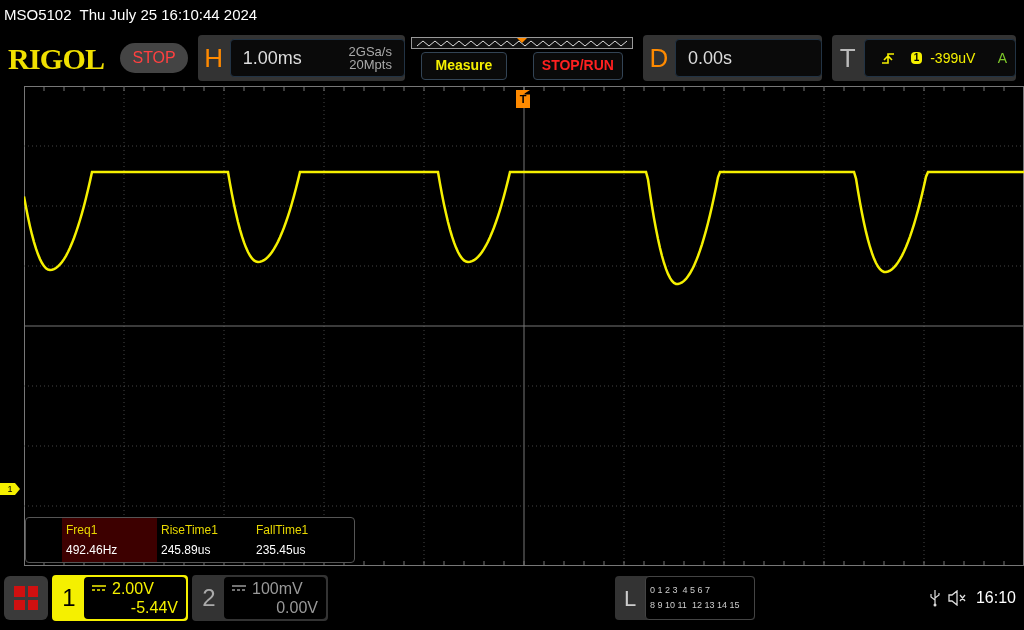 The width and height of the screenshot is (1024, 630). I want to click on measurement-value: 245.89us, so click(186, 550).